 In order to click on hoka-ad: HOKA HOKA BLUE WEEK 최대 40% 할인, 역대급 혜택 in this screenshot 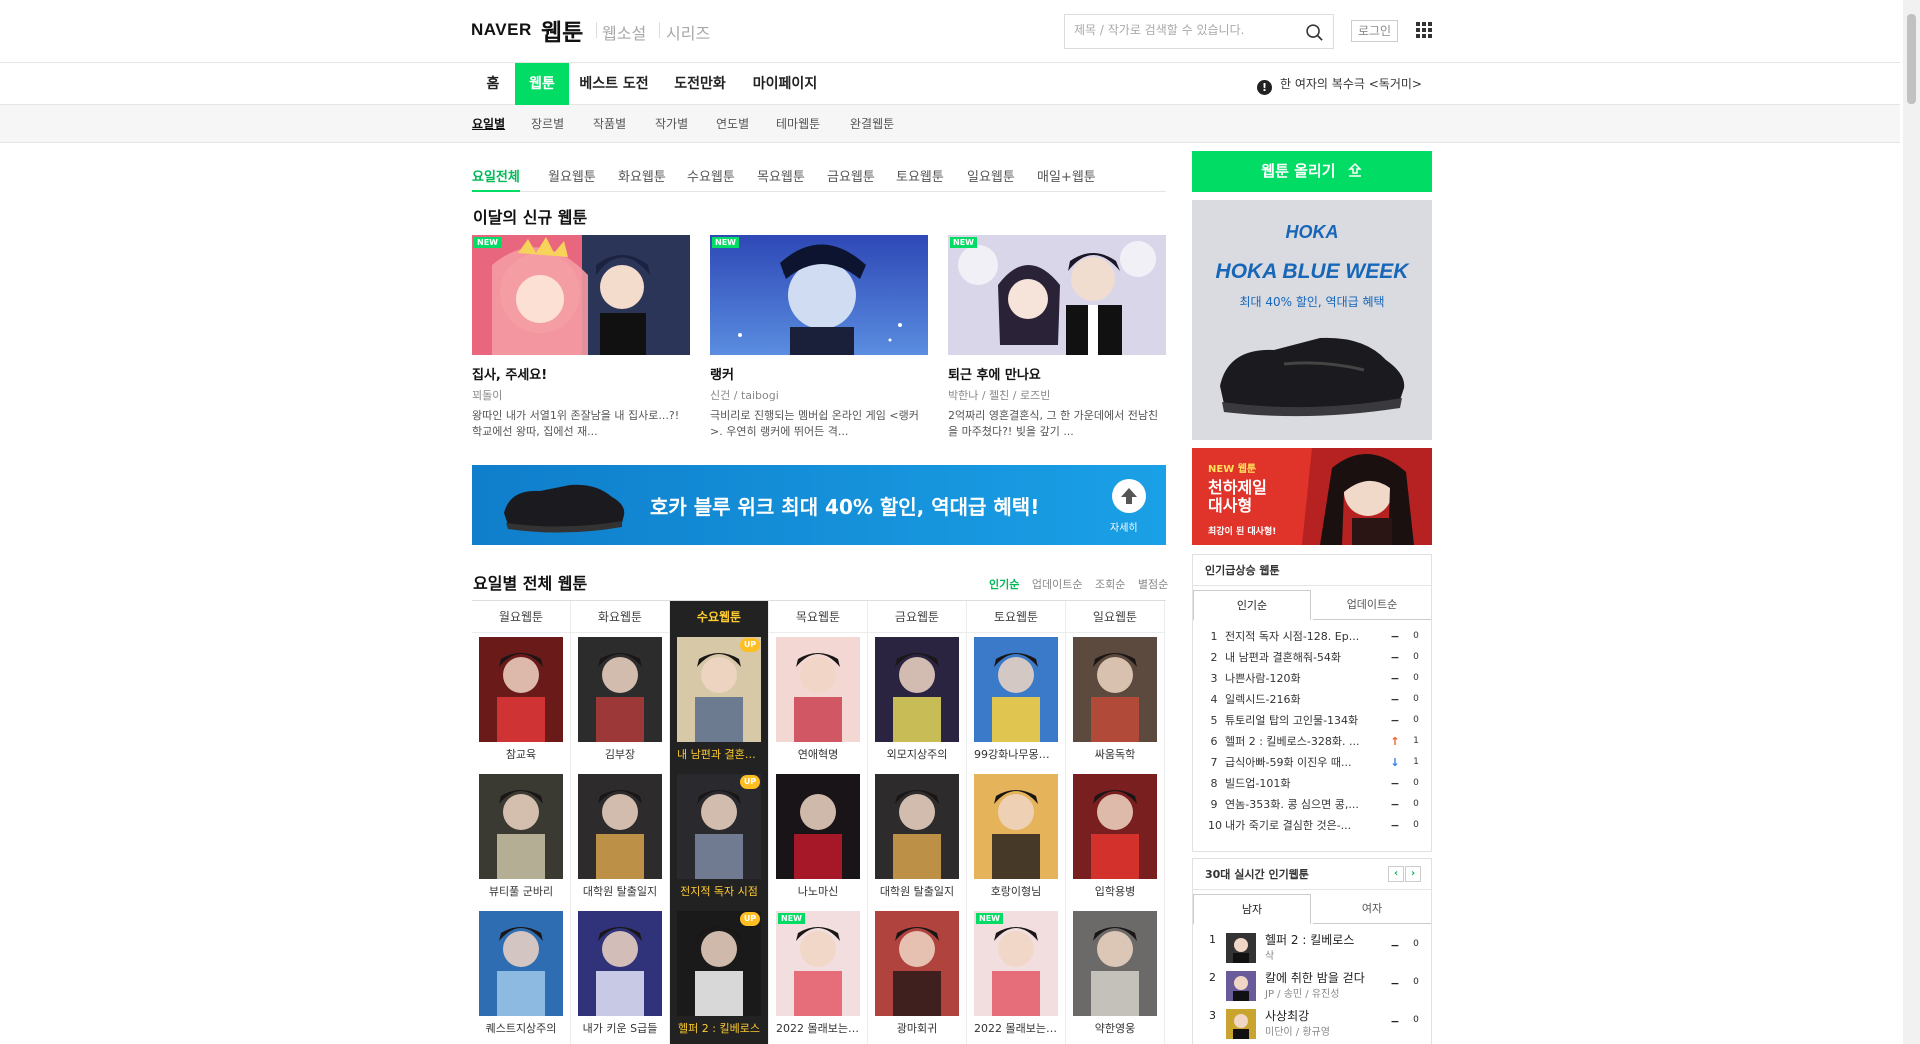, I will do `click(1312, 320)`.